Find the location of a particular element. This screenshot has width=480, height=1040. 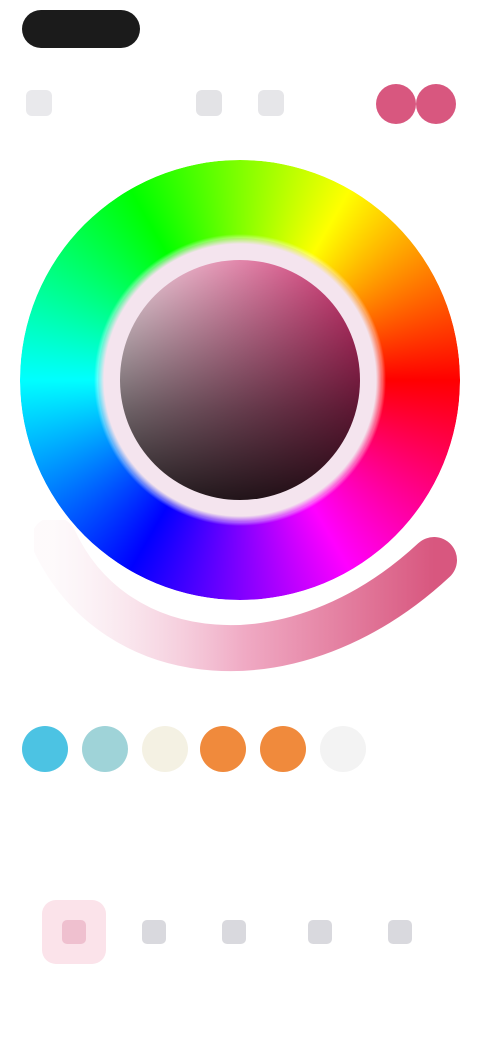

saturation-brightness-disc is located at coordinates (240, 380).